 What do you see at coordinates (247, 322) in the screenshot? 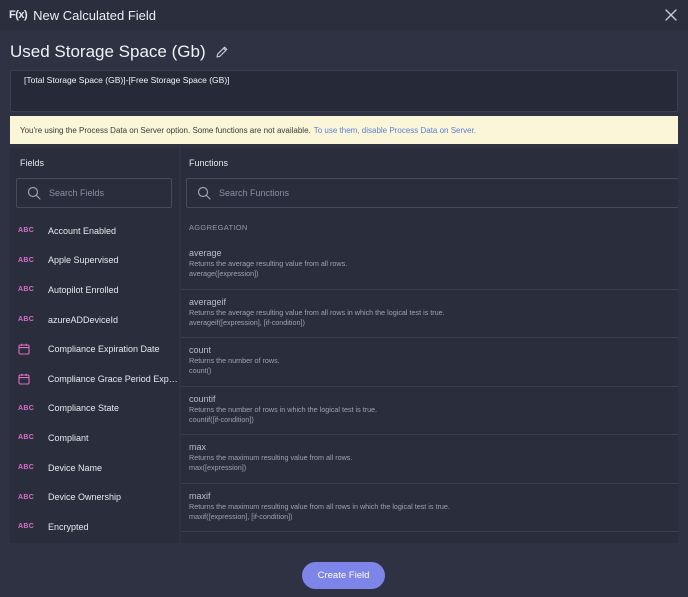
I see `function-signature: averageif([expression], [if-condition])` at bounding box center [247, 322].